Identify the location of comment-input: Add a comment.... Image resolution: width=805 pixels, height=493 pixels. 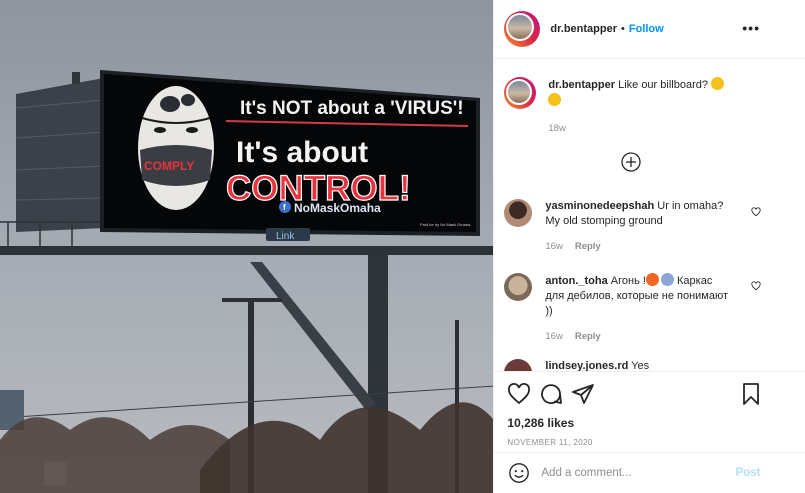
(638, 473).